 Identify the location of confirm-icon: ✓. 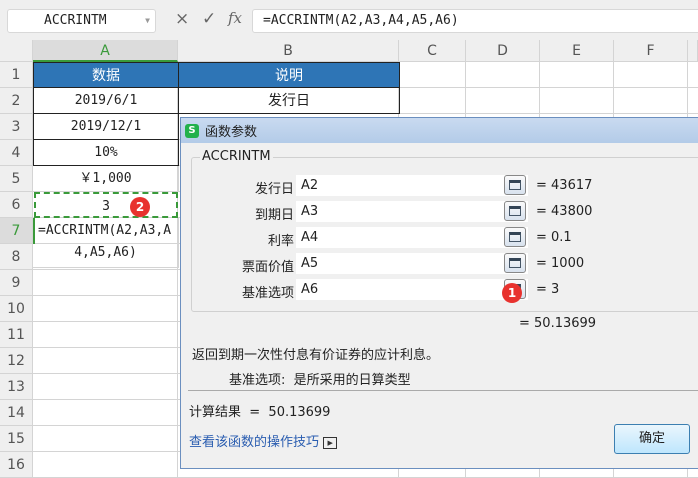
(209, 19).